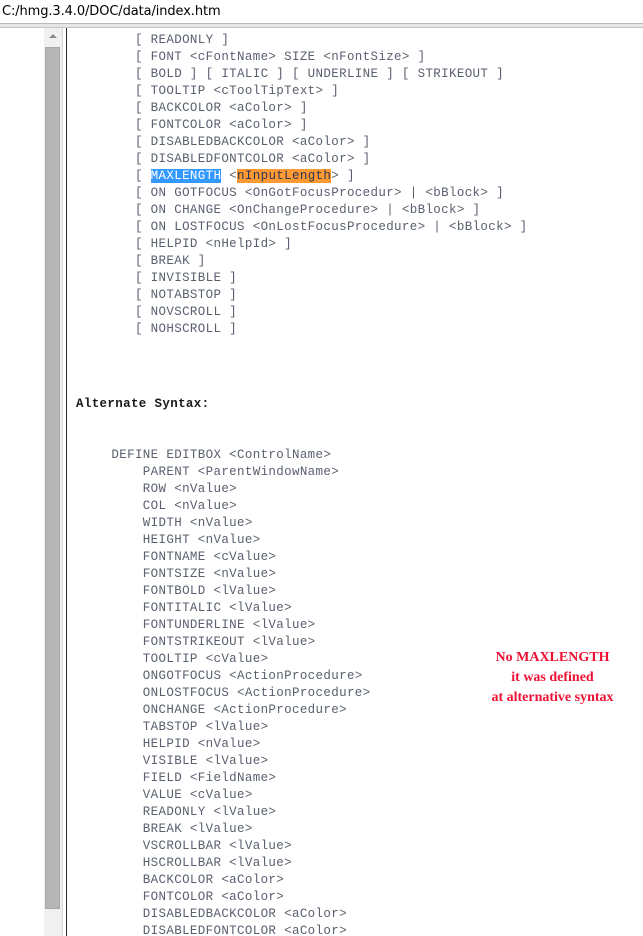  Describe the element at coordinates (321, 11) in the screenshot. I see `address-bar: C:/hmg.3.4.0/DOC/data/index.htm` at that location.